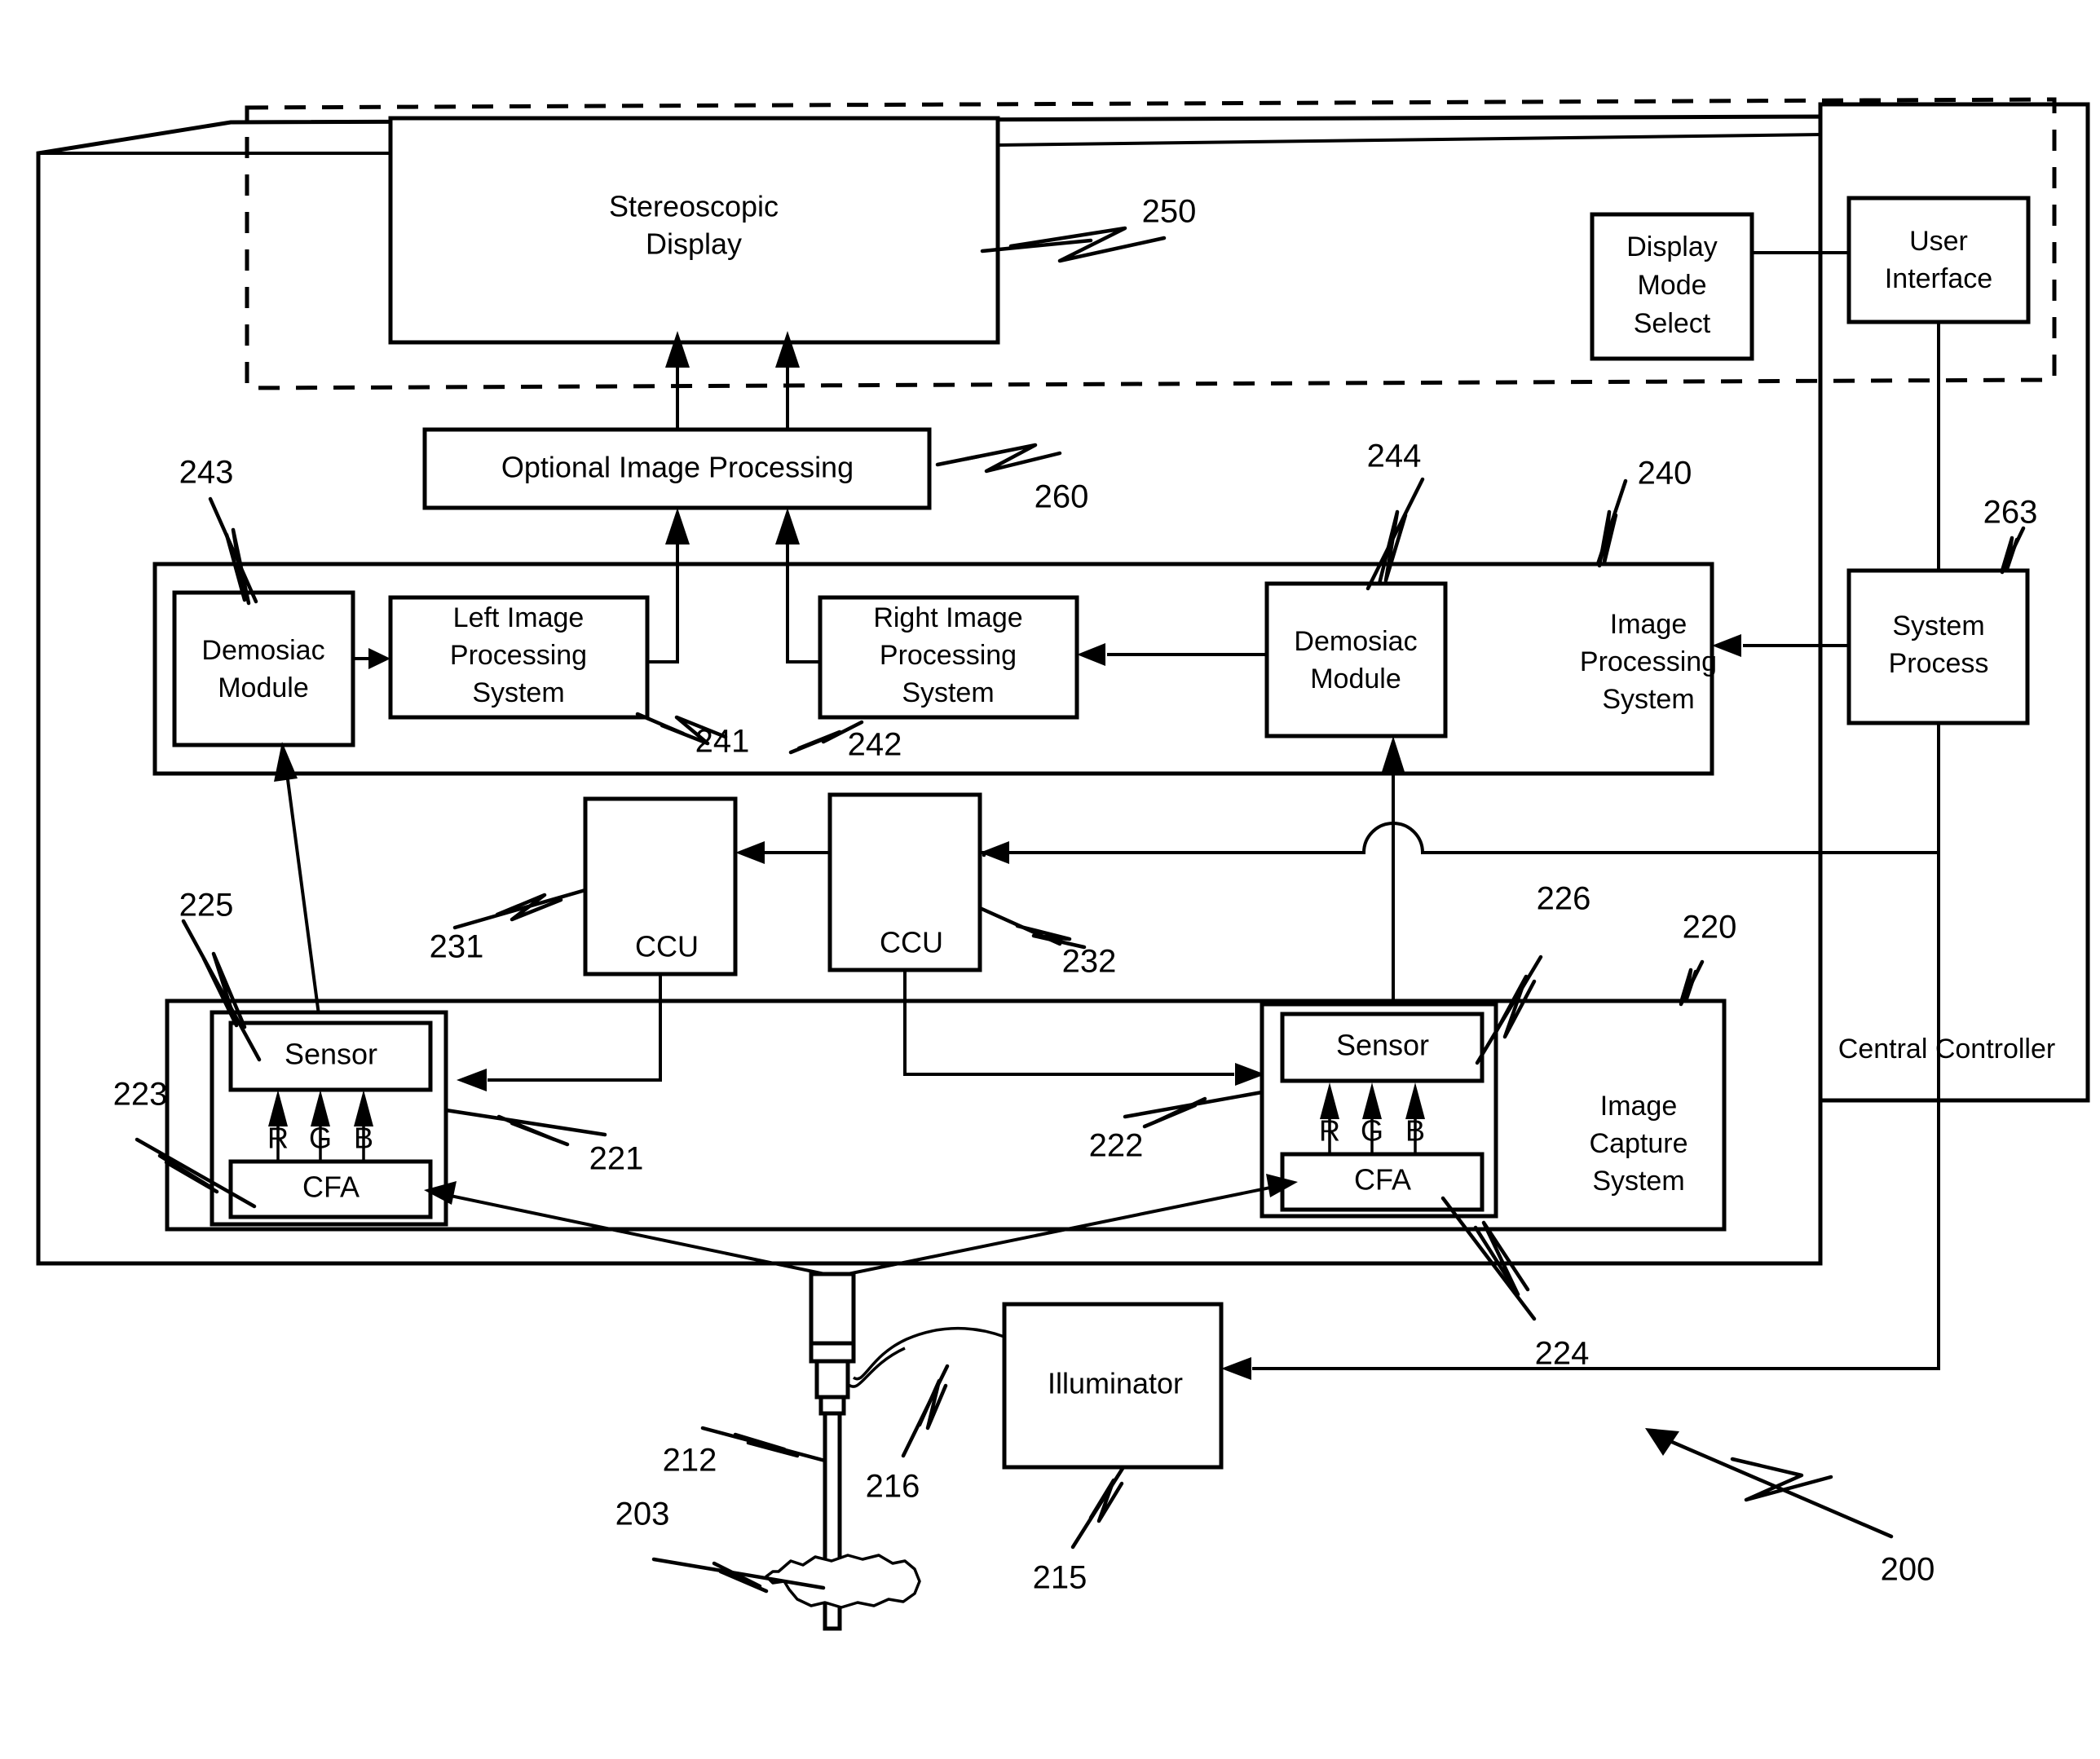 The width and height of the screenshot is (2100, 1759). Describe the element at coordinates (519, 617) in the screenshot. I see `left-image-processing-label-line1: Left Image` at that location.